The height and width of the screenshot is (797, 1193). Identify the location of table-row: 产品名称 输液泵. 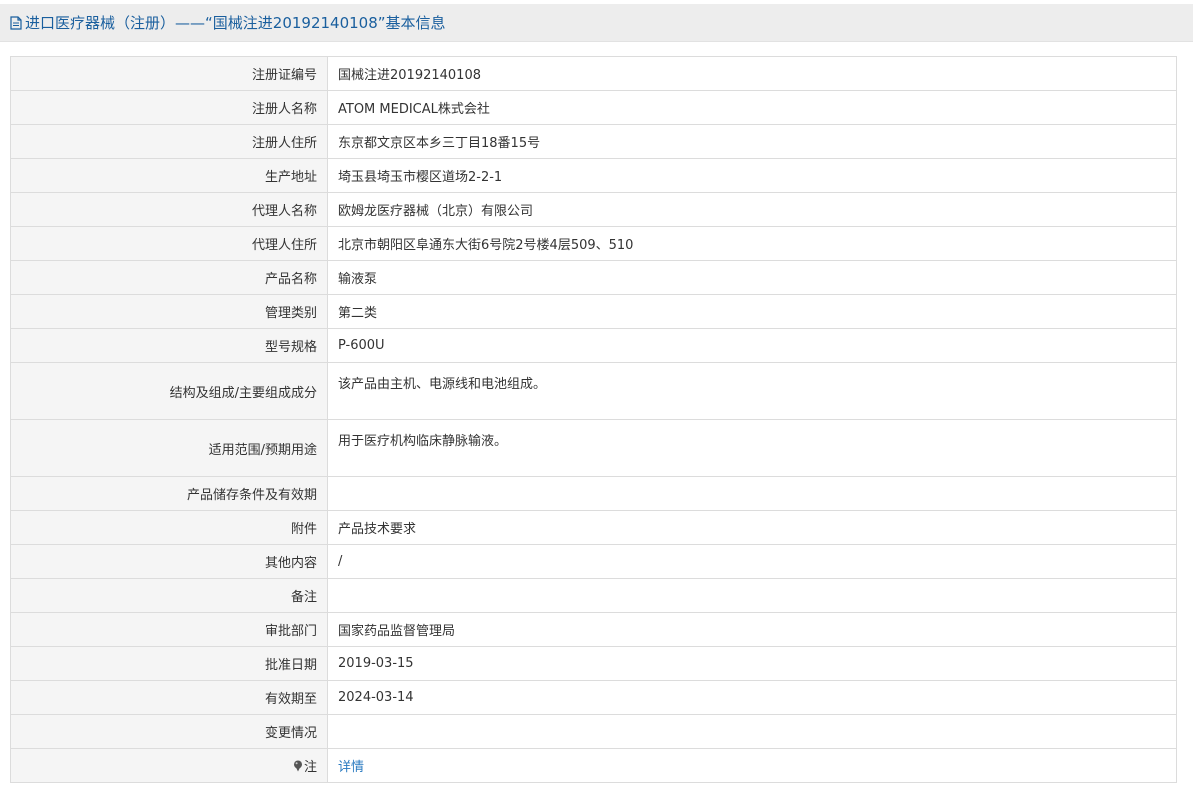
(593, 277).